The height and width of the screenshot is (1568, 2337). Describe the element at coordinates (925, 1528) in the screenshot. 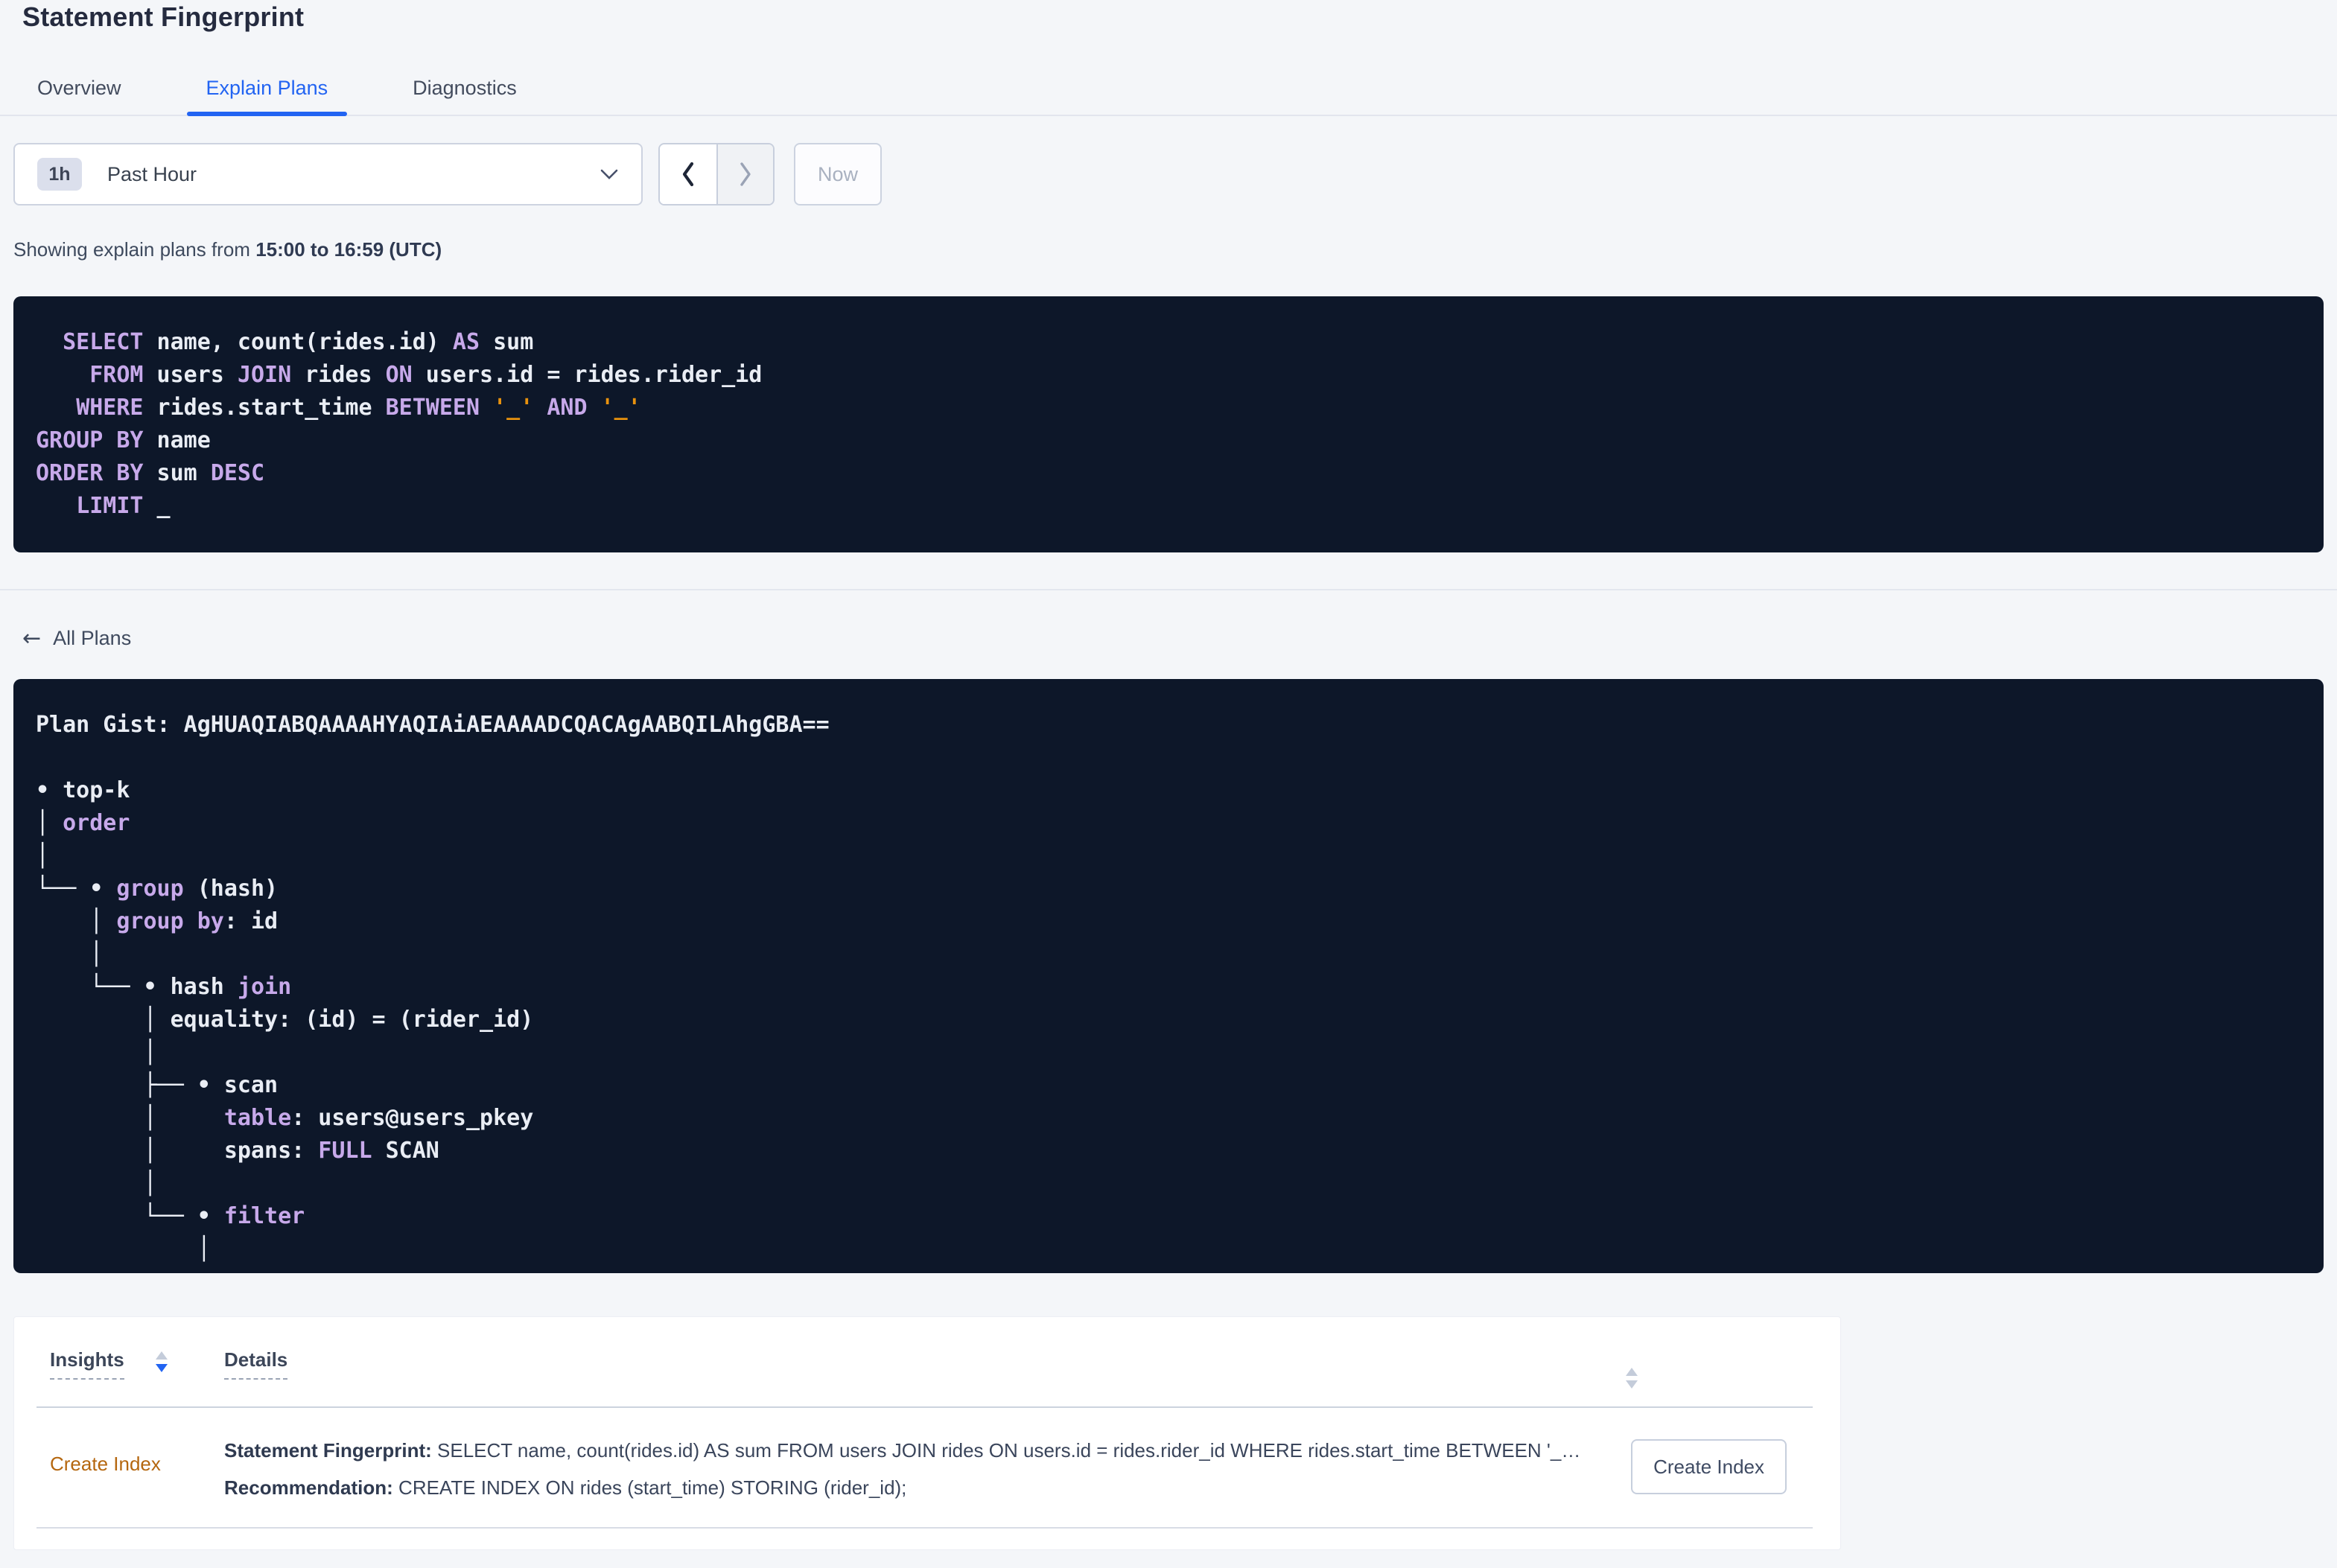

I see `row-separator` at that location.